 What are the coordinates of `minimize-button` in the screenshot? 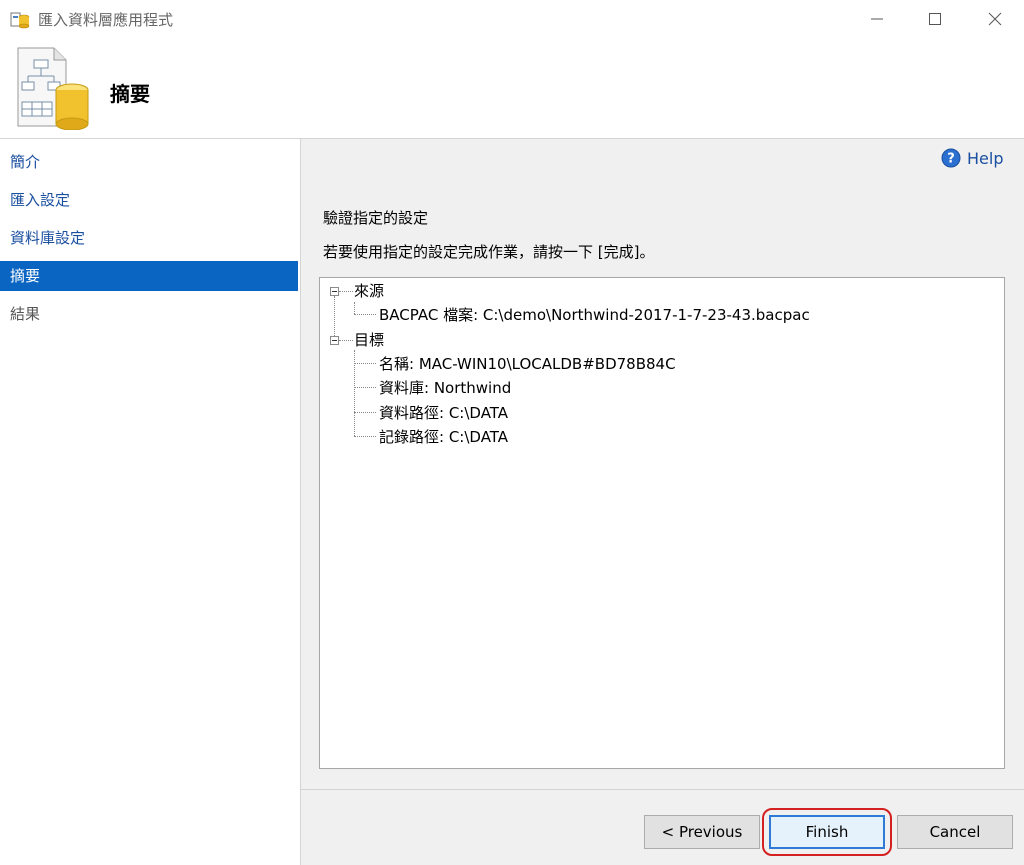 It's located at (877, 19).